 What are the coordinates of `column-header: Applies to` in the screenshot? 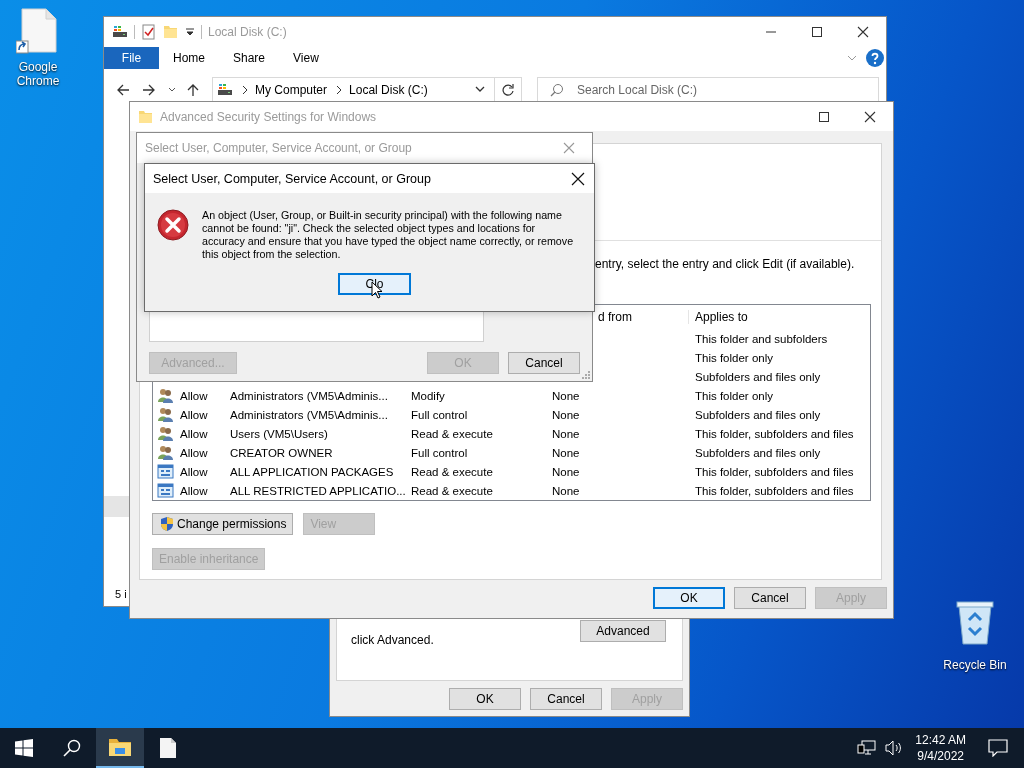 It's located at (779, 317).